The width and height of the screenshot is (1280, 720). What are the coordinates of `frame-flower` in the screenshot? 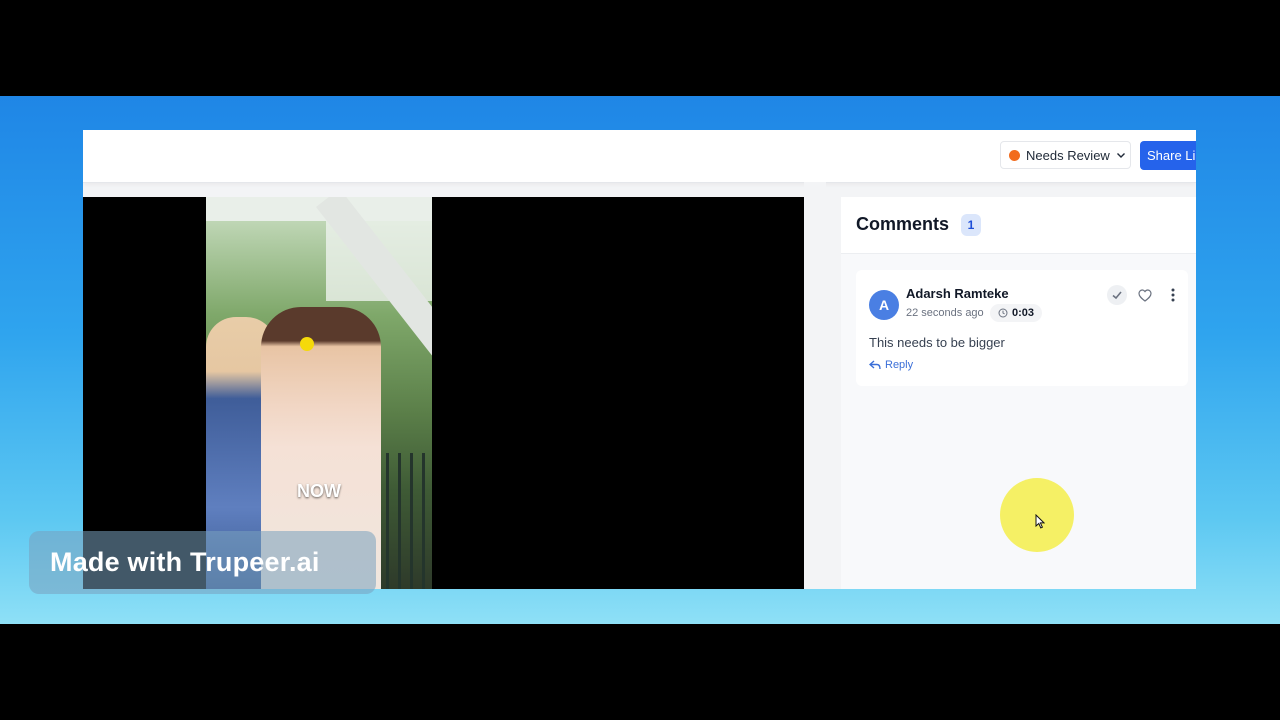 It's located at (307, 344).